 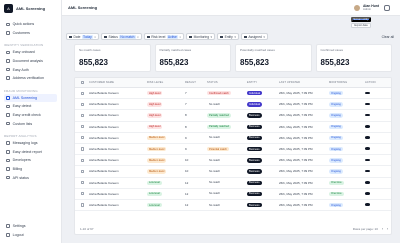 What do you see at coordinates (8, 78) in the screenshot?
I see `pin-icon` at bounding box center [8, 78].